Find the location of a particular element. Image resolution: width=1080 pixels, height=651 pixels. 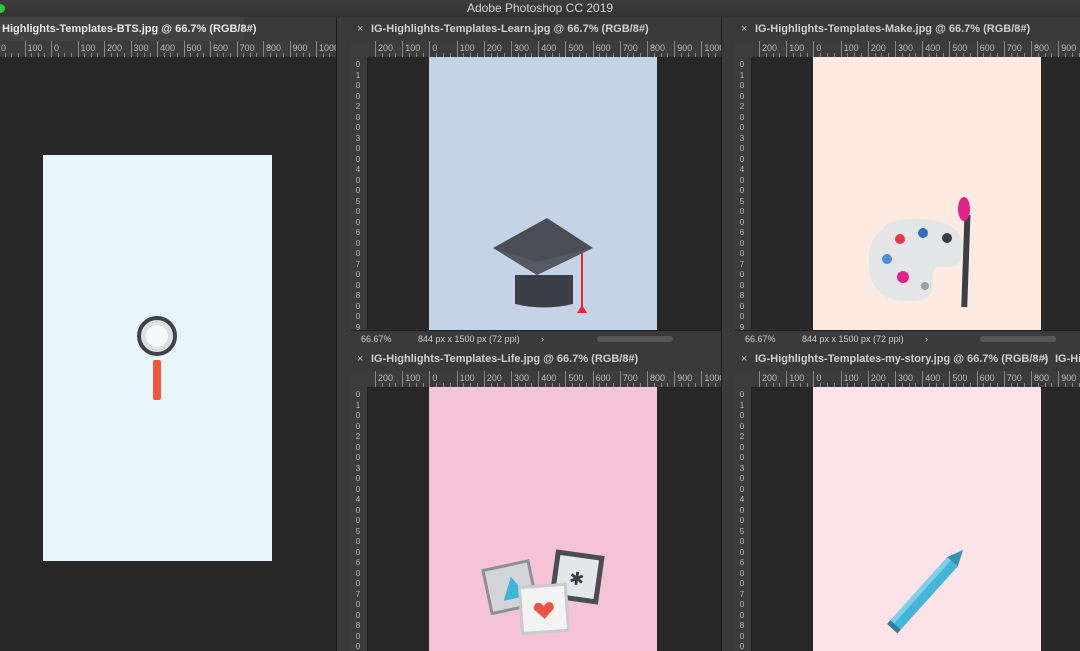

palette-icon is located at coordinates (919, 252).